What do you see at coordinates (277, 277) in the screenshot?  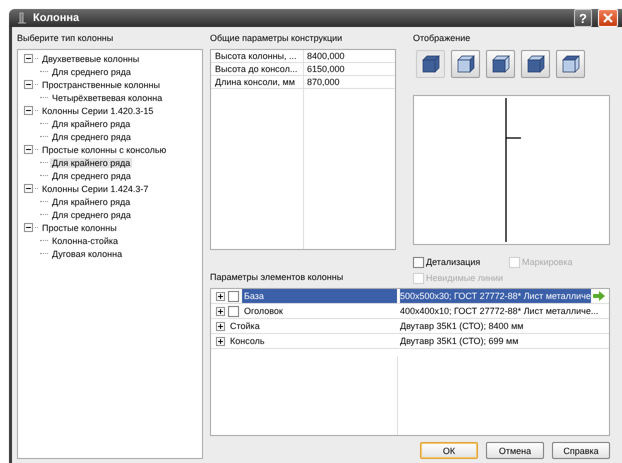 I see `section-label: Параметры элементов колонны` at bounding box center [277, 277].